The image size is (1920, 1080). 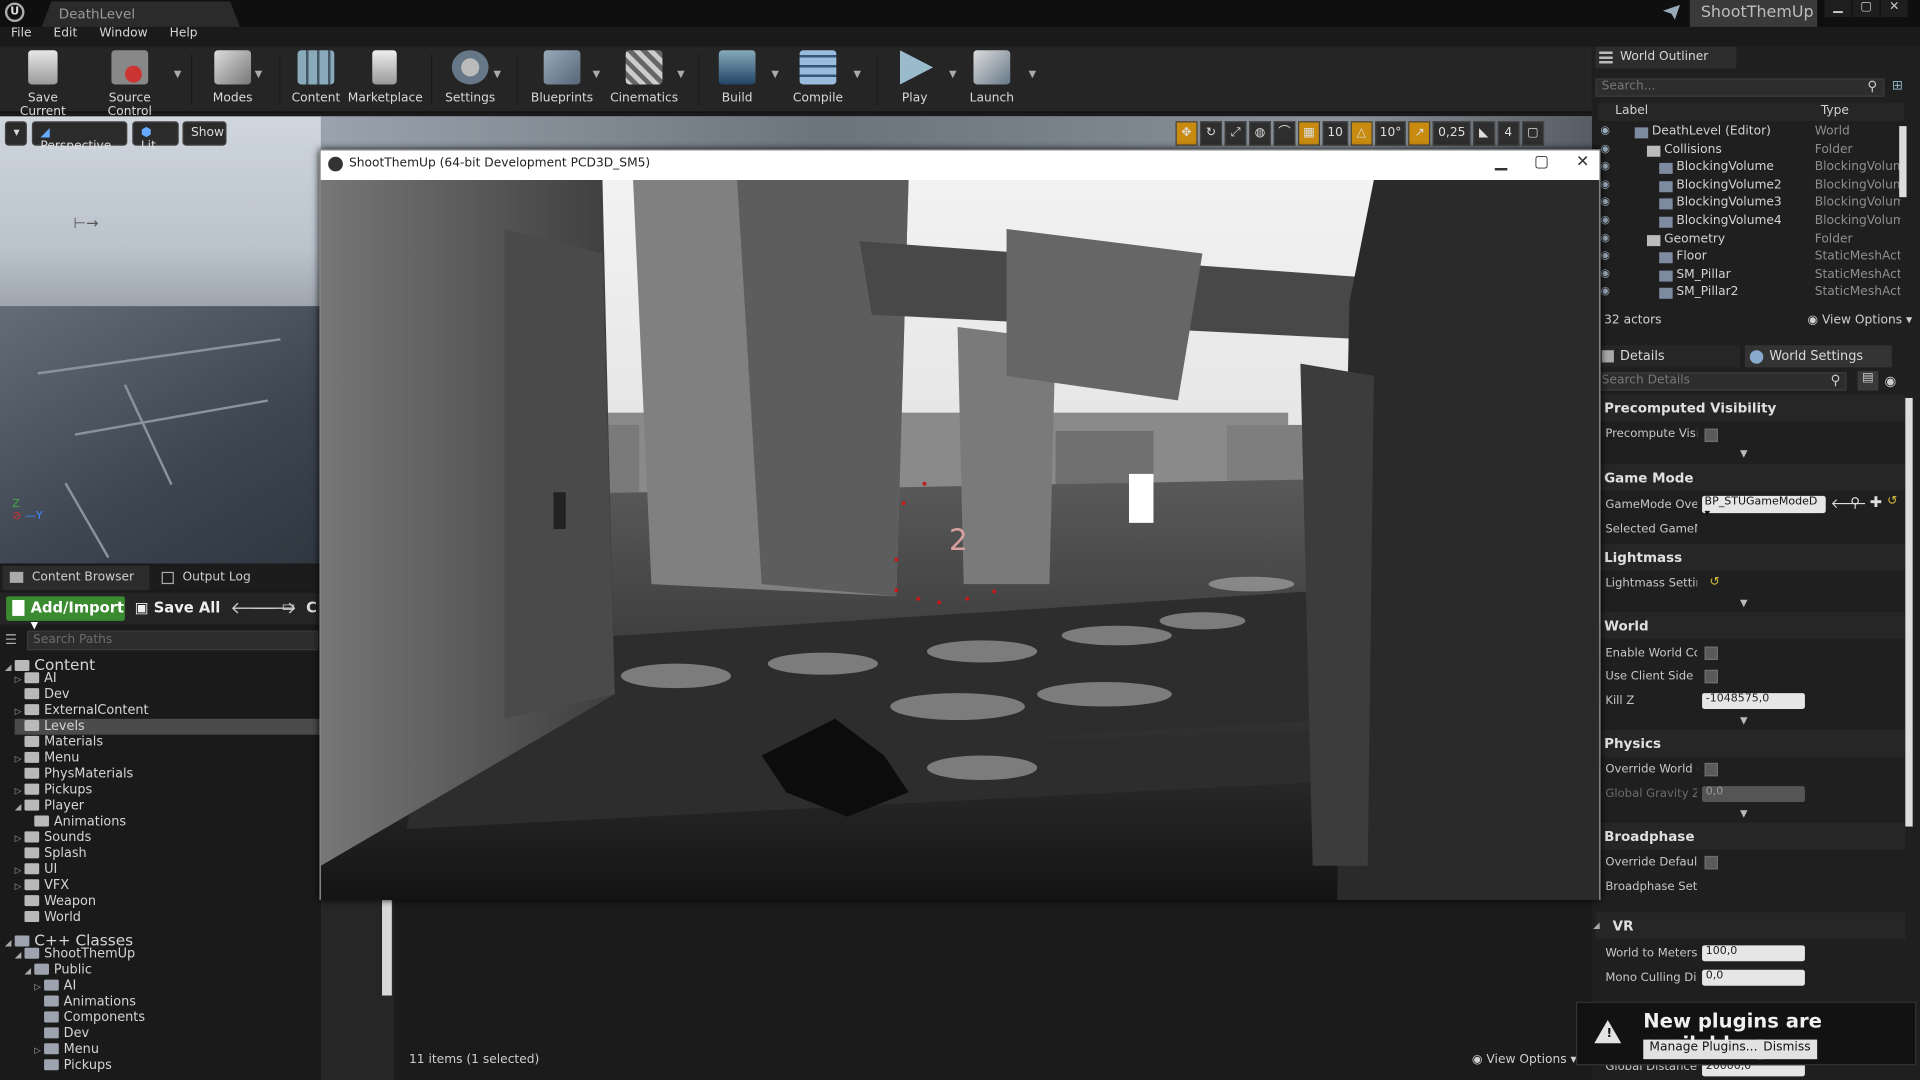 I want to click on lit-button: ⬢ Lit, so click(x=155, y=137).